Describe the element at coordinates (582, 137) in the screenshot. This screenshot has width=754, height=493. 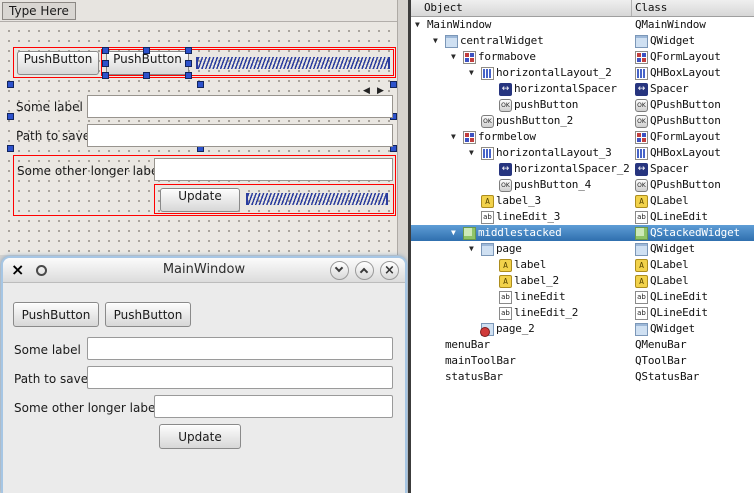
I see `tree-row-formbelow: formbelow QFormLayout` at that location.